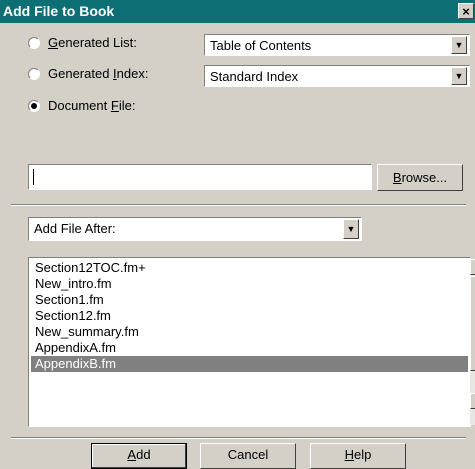 This screenshot has height=469, width=475. I want to click on generated-list-select-value: Table of Contents, so click(261, 45).